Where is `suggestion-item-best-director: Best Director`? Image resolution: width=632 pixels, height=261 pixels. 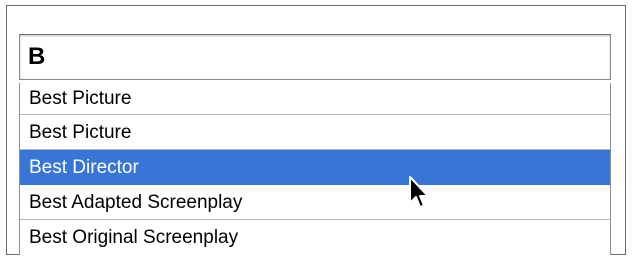
suggestion-item-best-director: Best Director is located at coordinates (315, 167).